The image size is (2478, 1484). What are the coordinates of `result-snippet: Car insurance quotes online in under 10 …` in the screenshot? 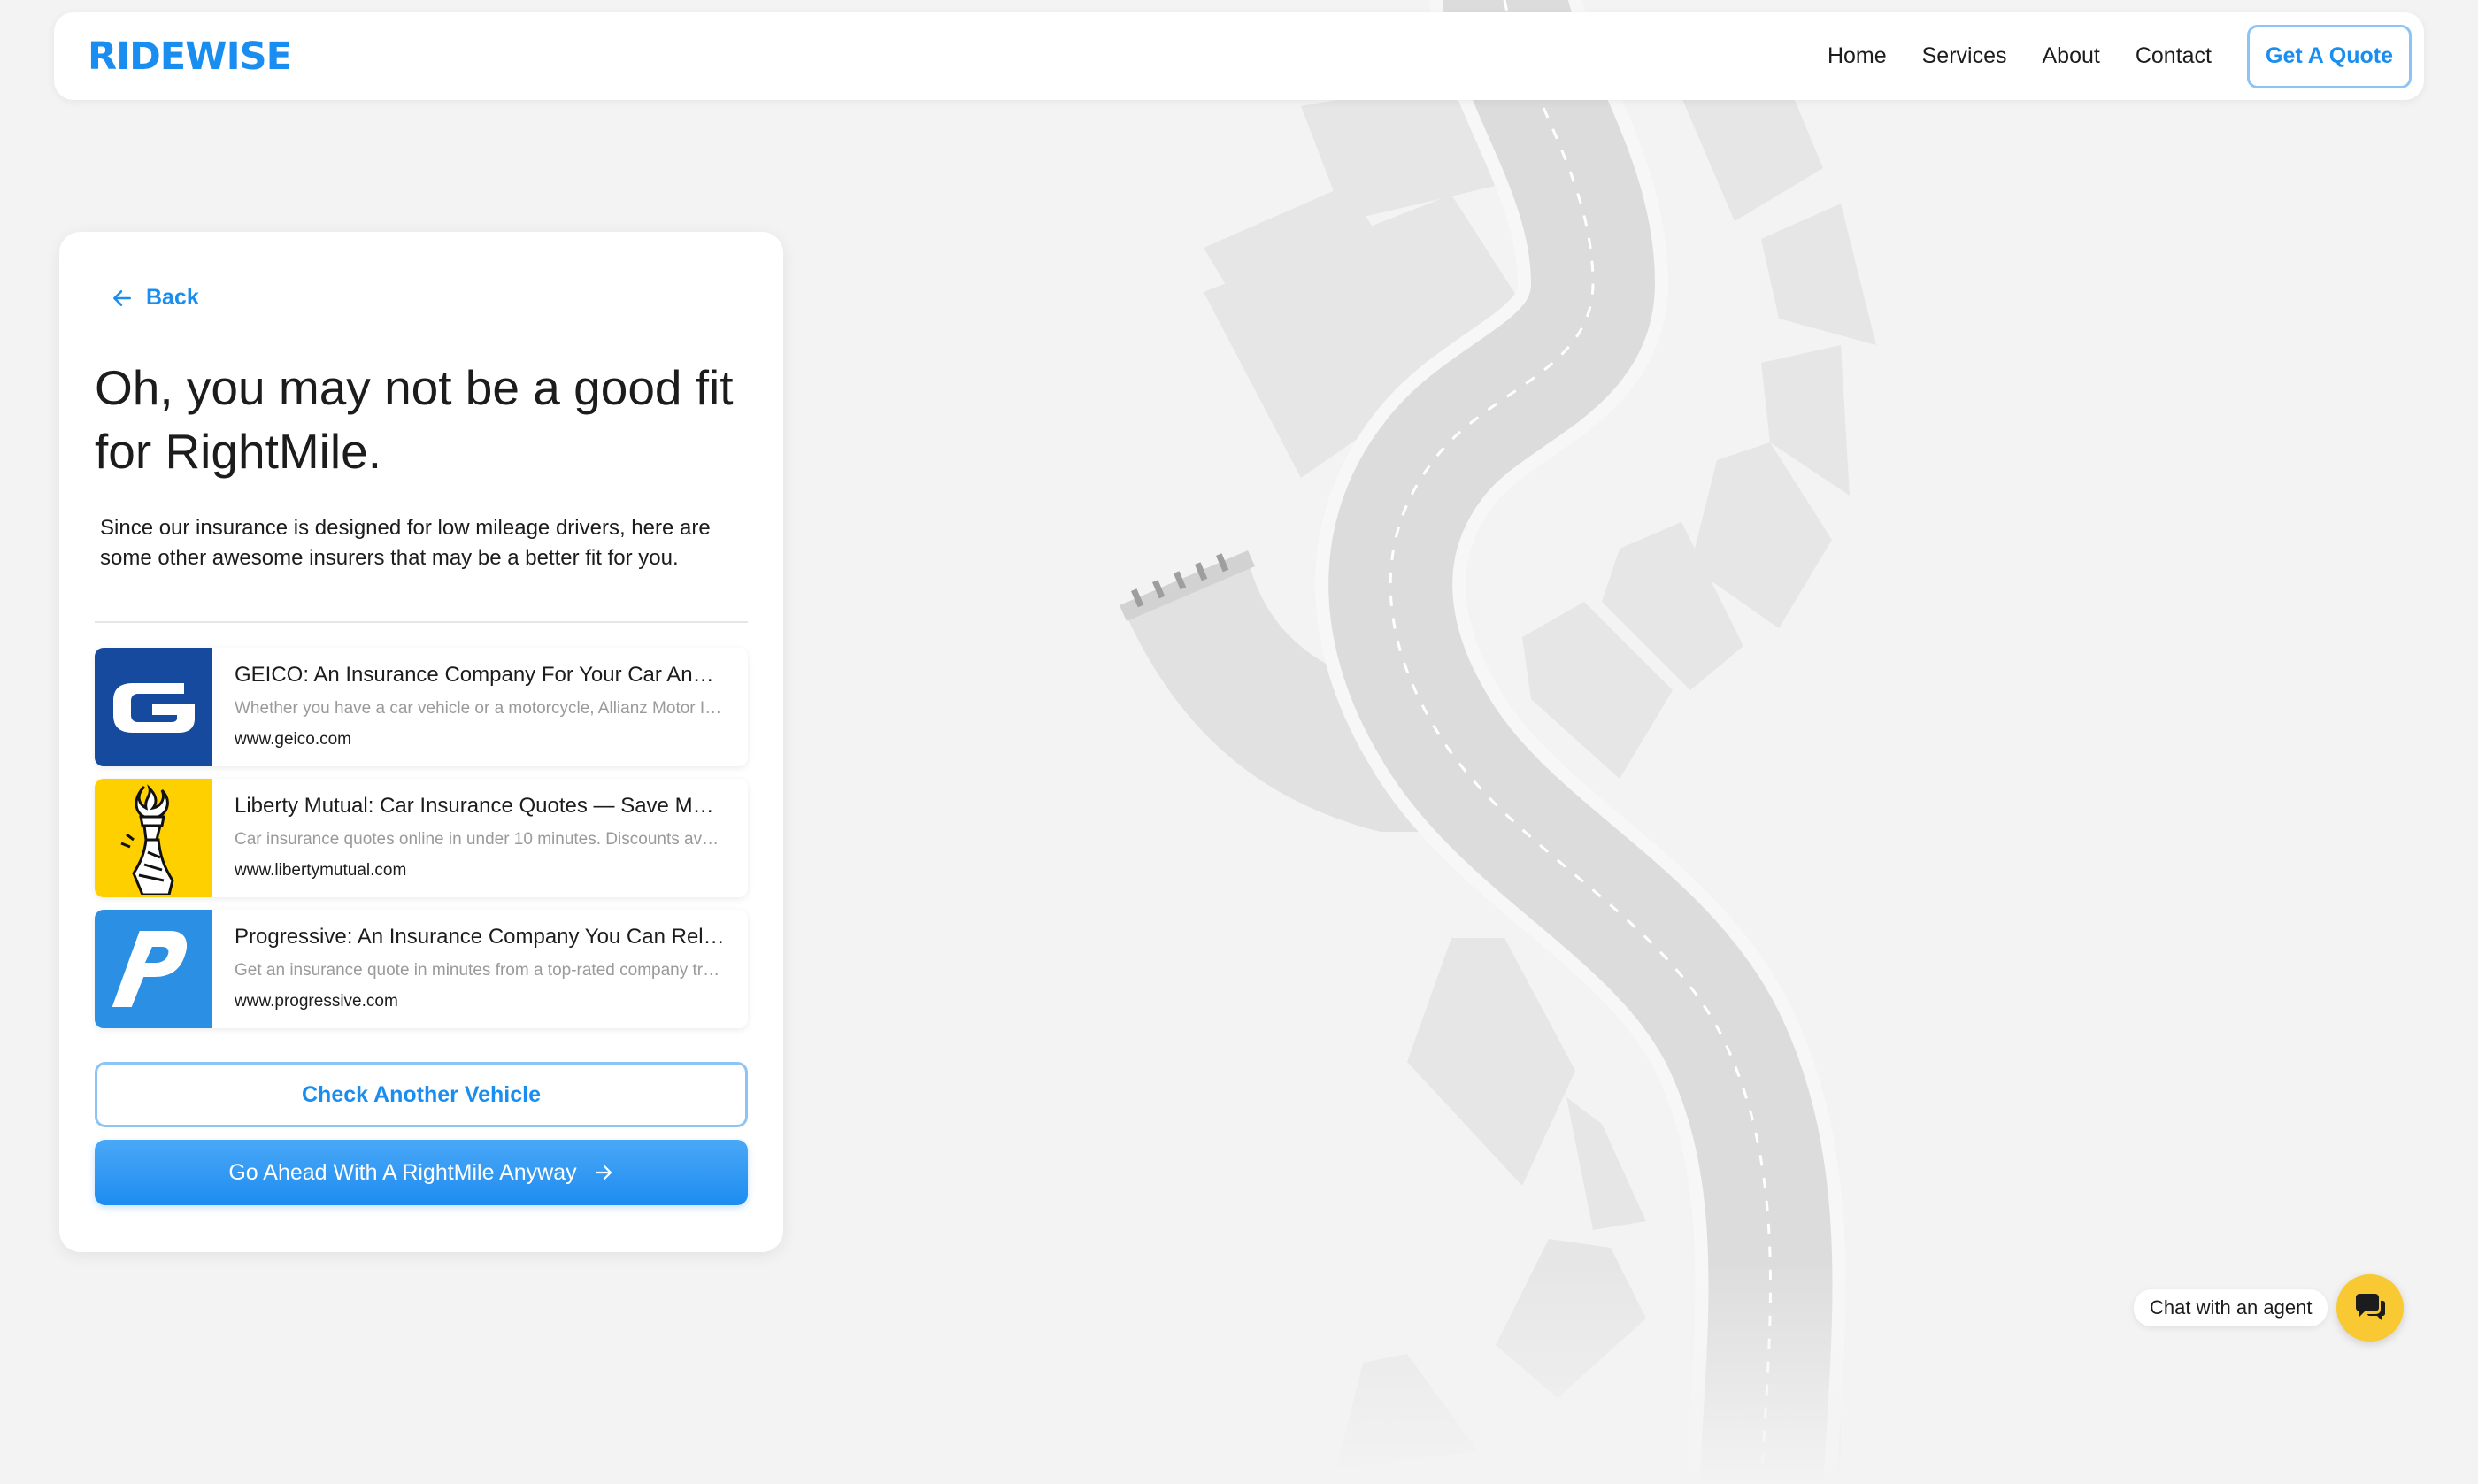 It's located at (480, 839).